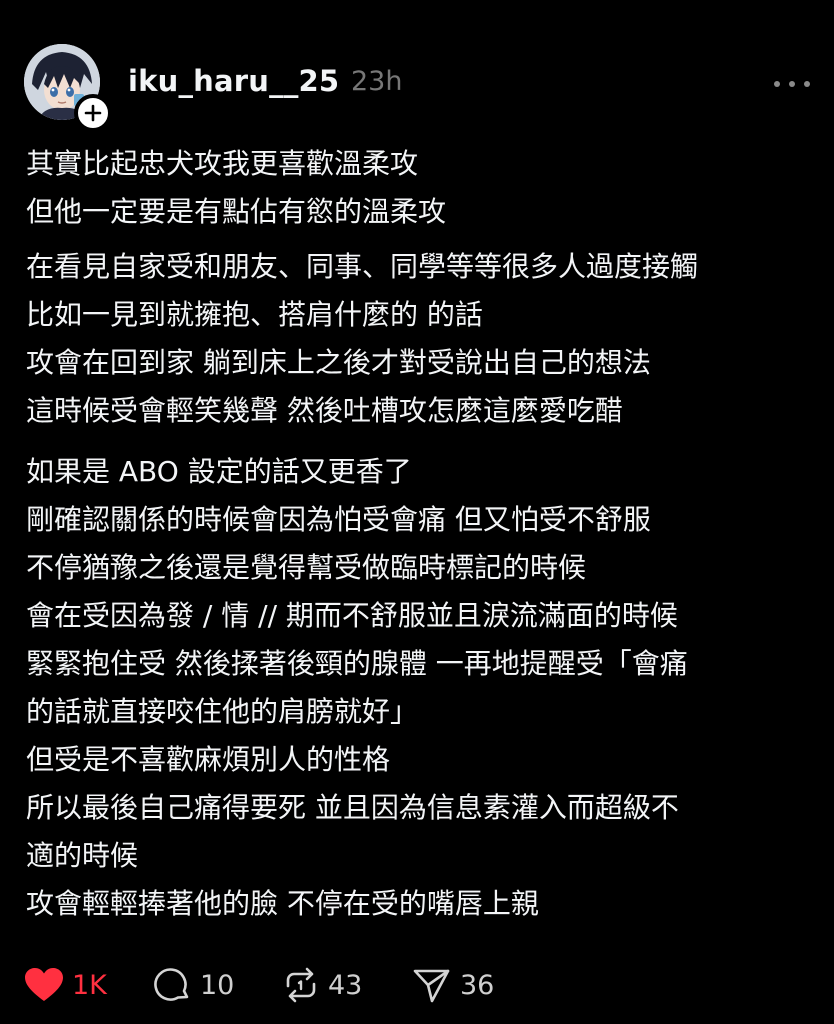 This screenshot has height=1024, width=834. What do you see at coordinates (301, 985) in the screenshot?
I see `repost-icon` at bounding box center [301, 985].